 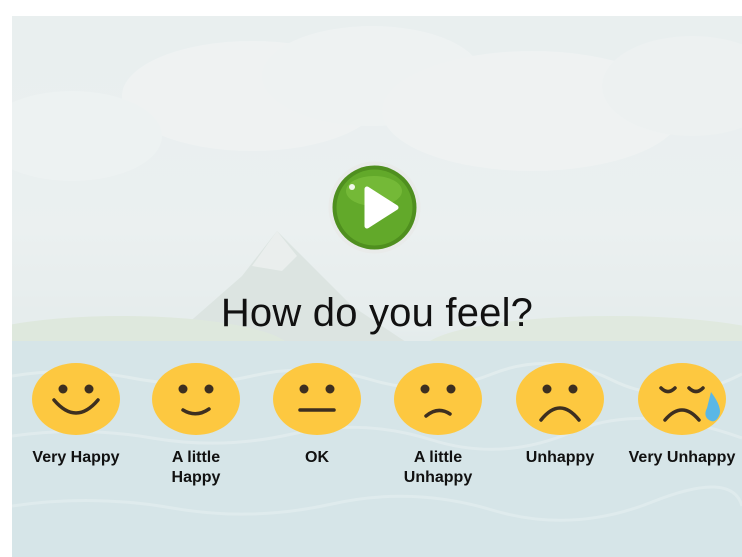 I want to click on very-happy-face-icon, so click(x=76, y=399).